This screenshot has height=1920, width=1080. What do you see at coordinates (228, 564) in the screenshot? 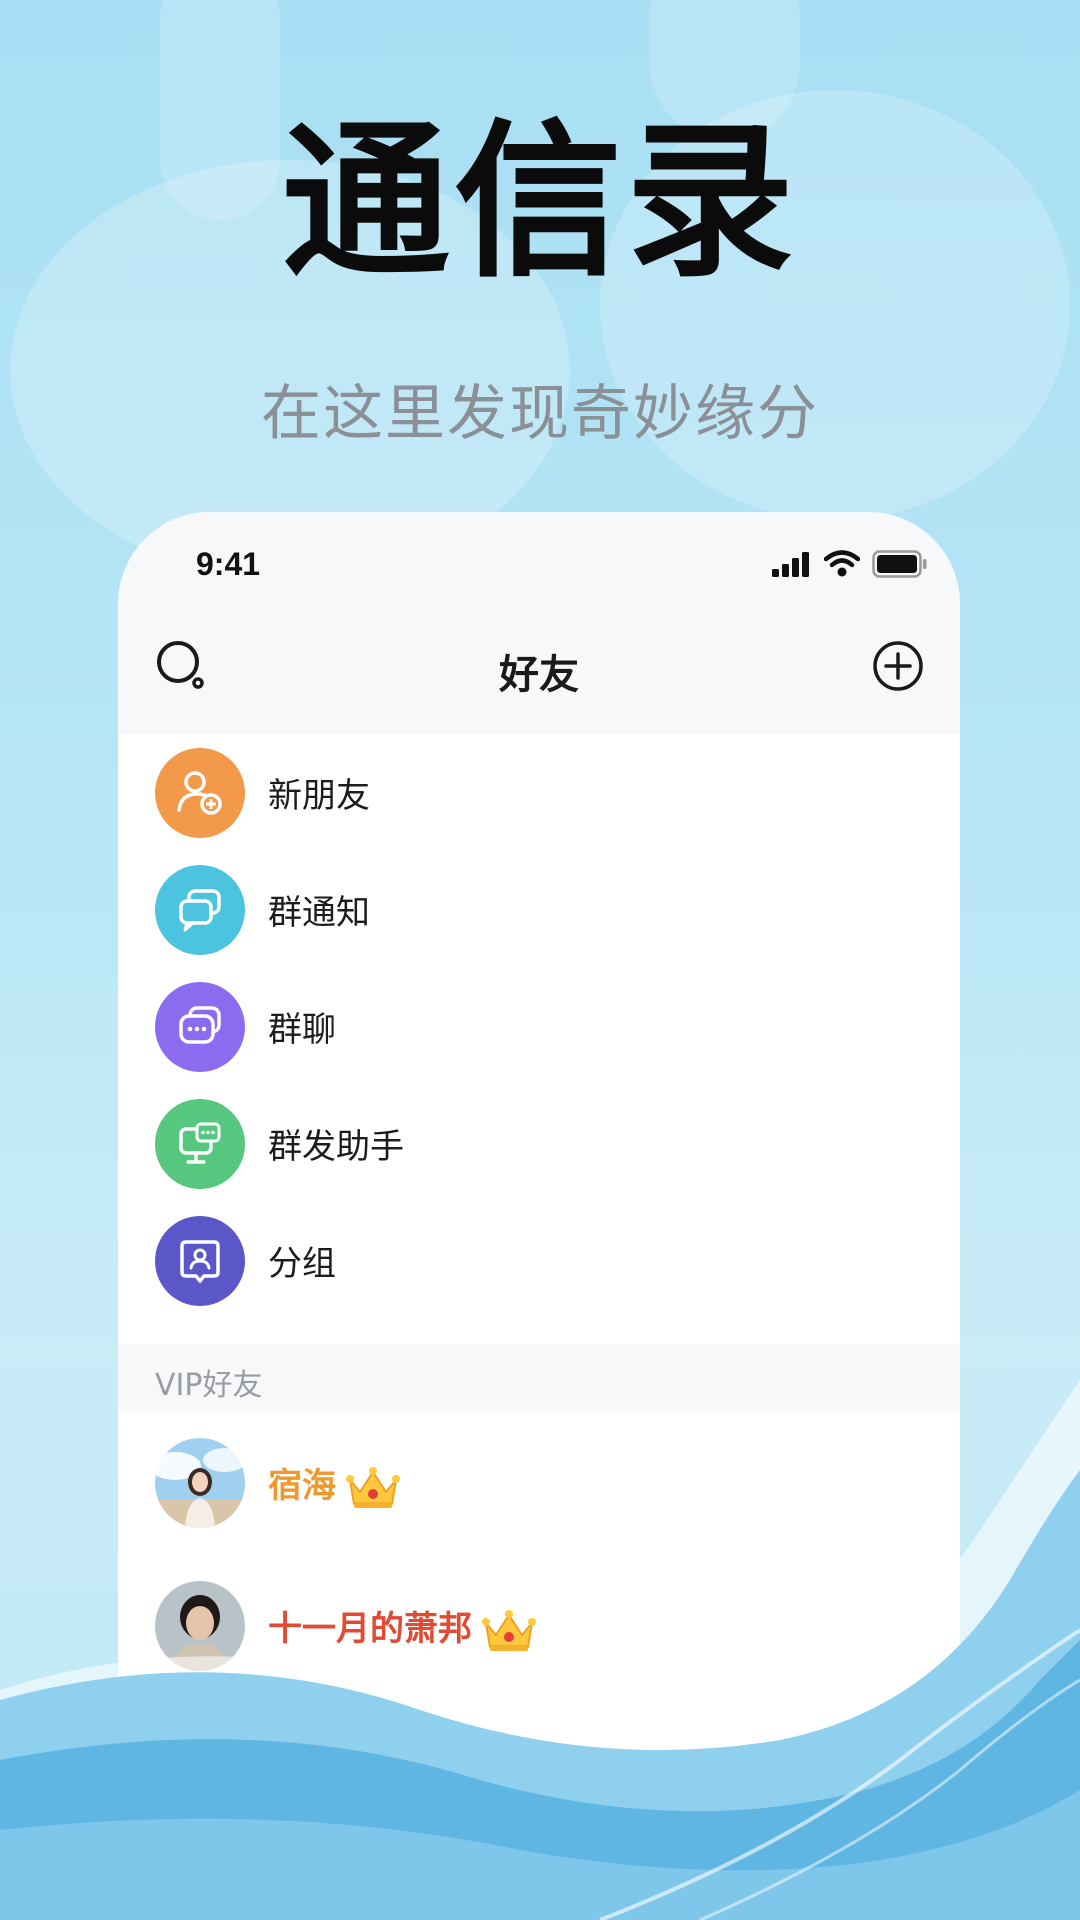
I see `status-time: 9:41` at bounding box center [228, 564].